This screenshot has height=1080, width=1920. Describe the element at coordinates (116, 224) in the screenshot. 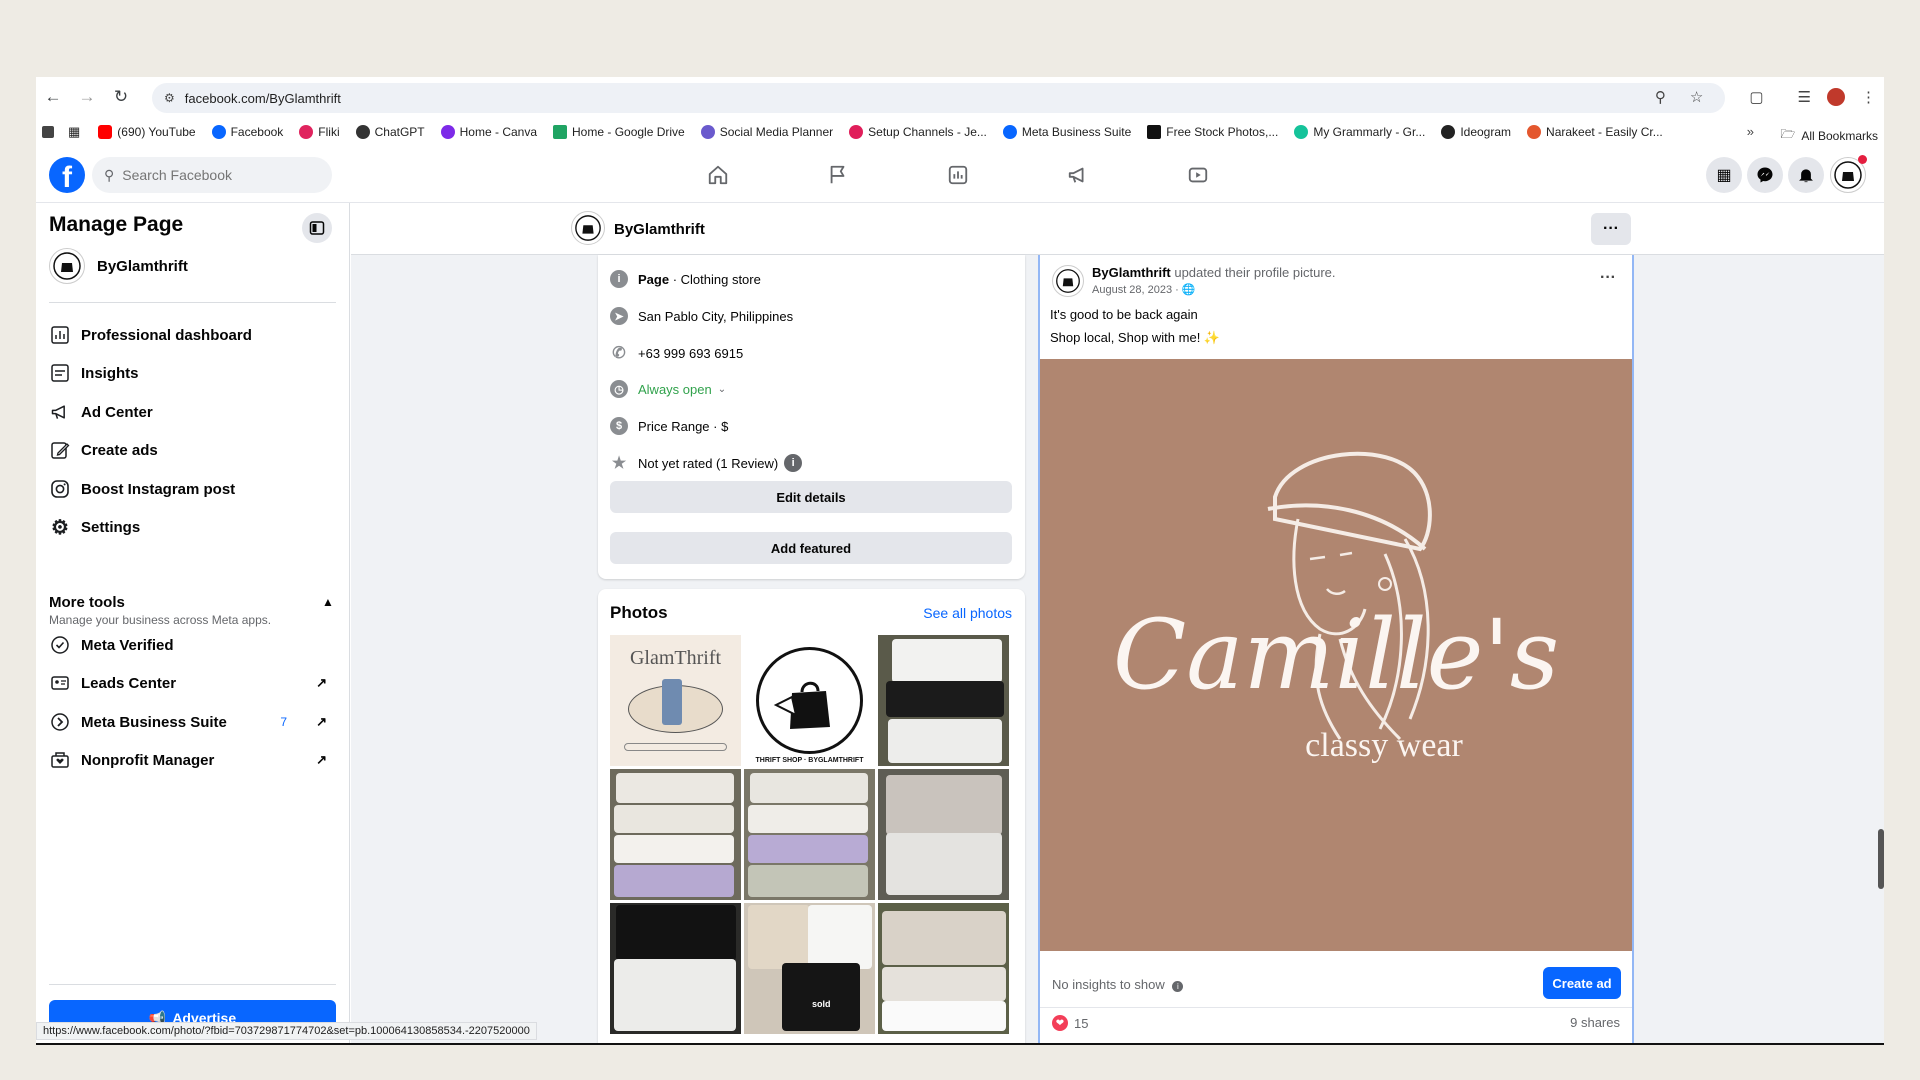

I see `sidebar-title: Manage Page` at that location.